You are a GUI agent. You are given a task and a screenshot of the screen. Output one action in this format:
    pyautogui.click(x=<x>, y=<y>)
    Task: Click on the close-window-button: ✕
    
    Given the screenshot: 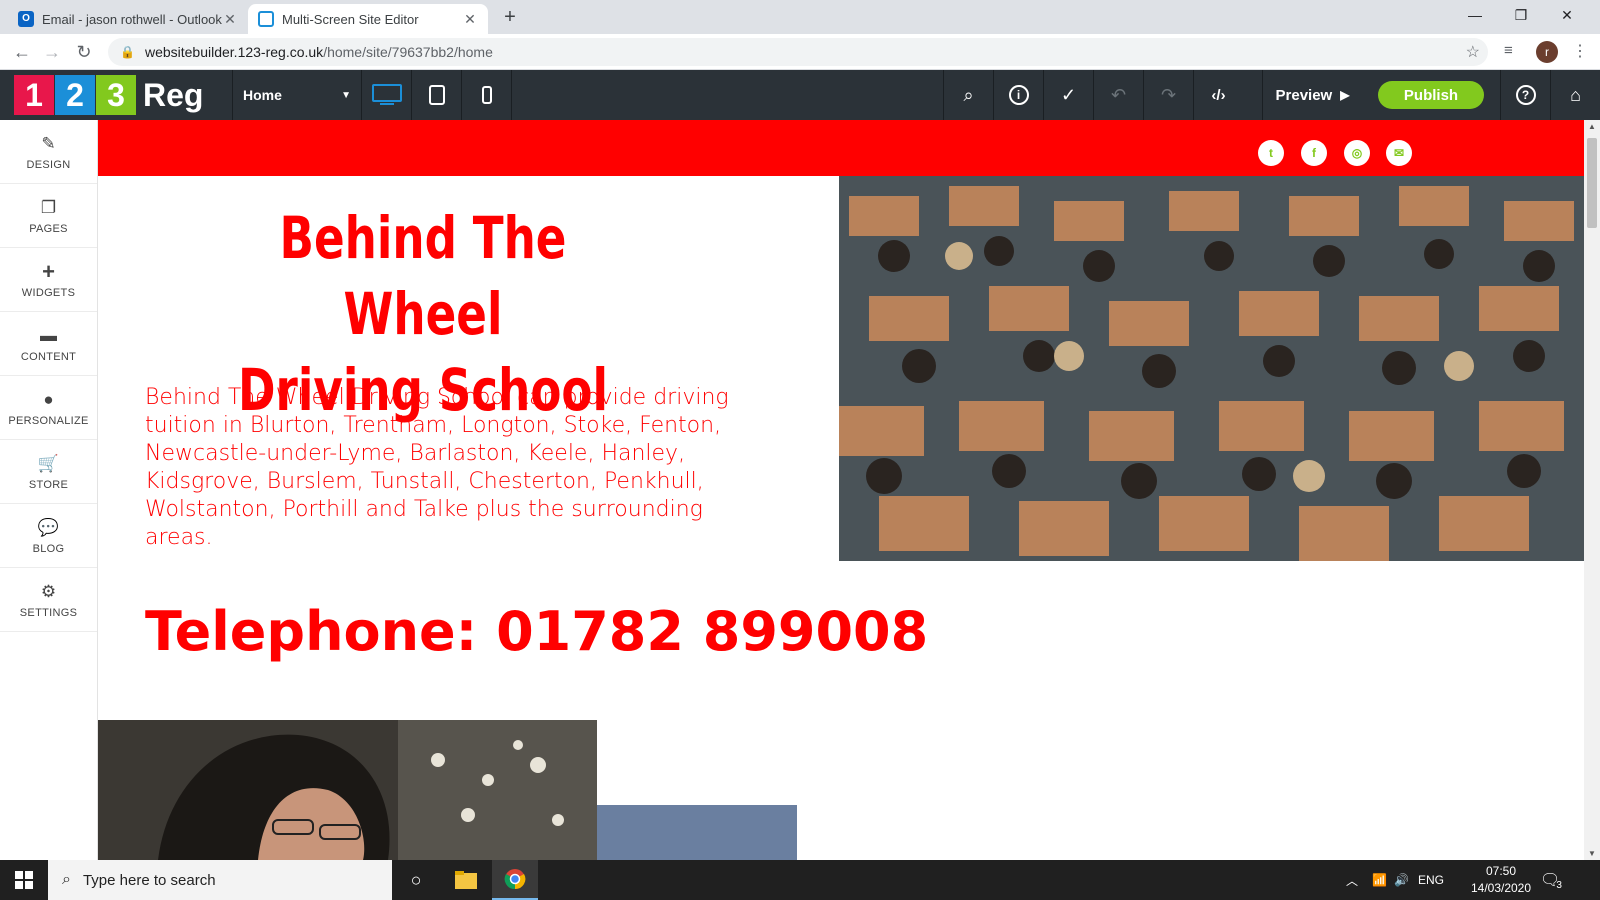 What is the action you would take?
    pyautogui.click(x=1567, y=15)
    